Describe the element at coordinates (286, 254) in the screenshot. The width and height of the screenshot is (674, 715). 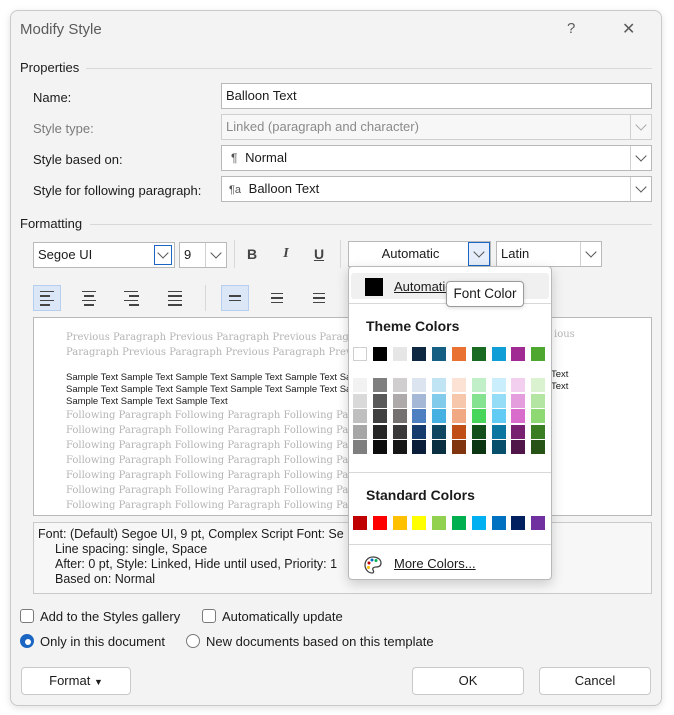
I see `italic-button: I` at that location.